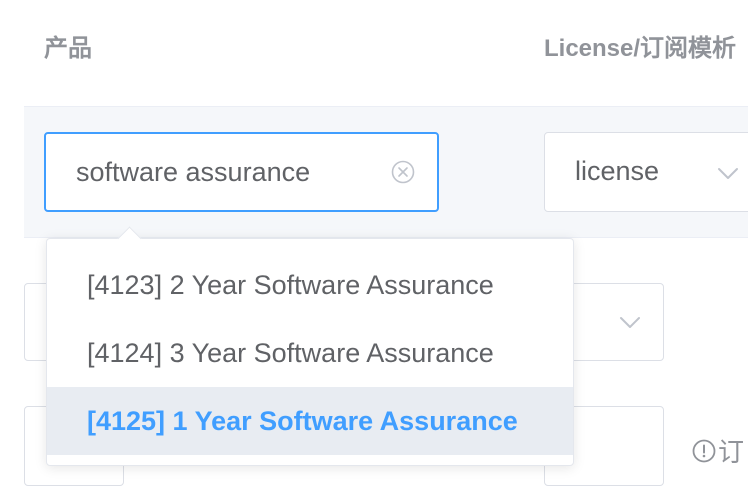 The height and width of the screenshot is (486, 748). What do you see at coordinates (617, 171) in the screenshot?
I see `license-type-value: license` at bounding box center [617, 171].